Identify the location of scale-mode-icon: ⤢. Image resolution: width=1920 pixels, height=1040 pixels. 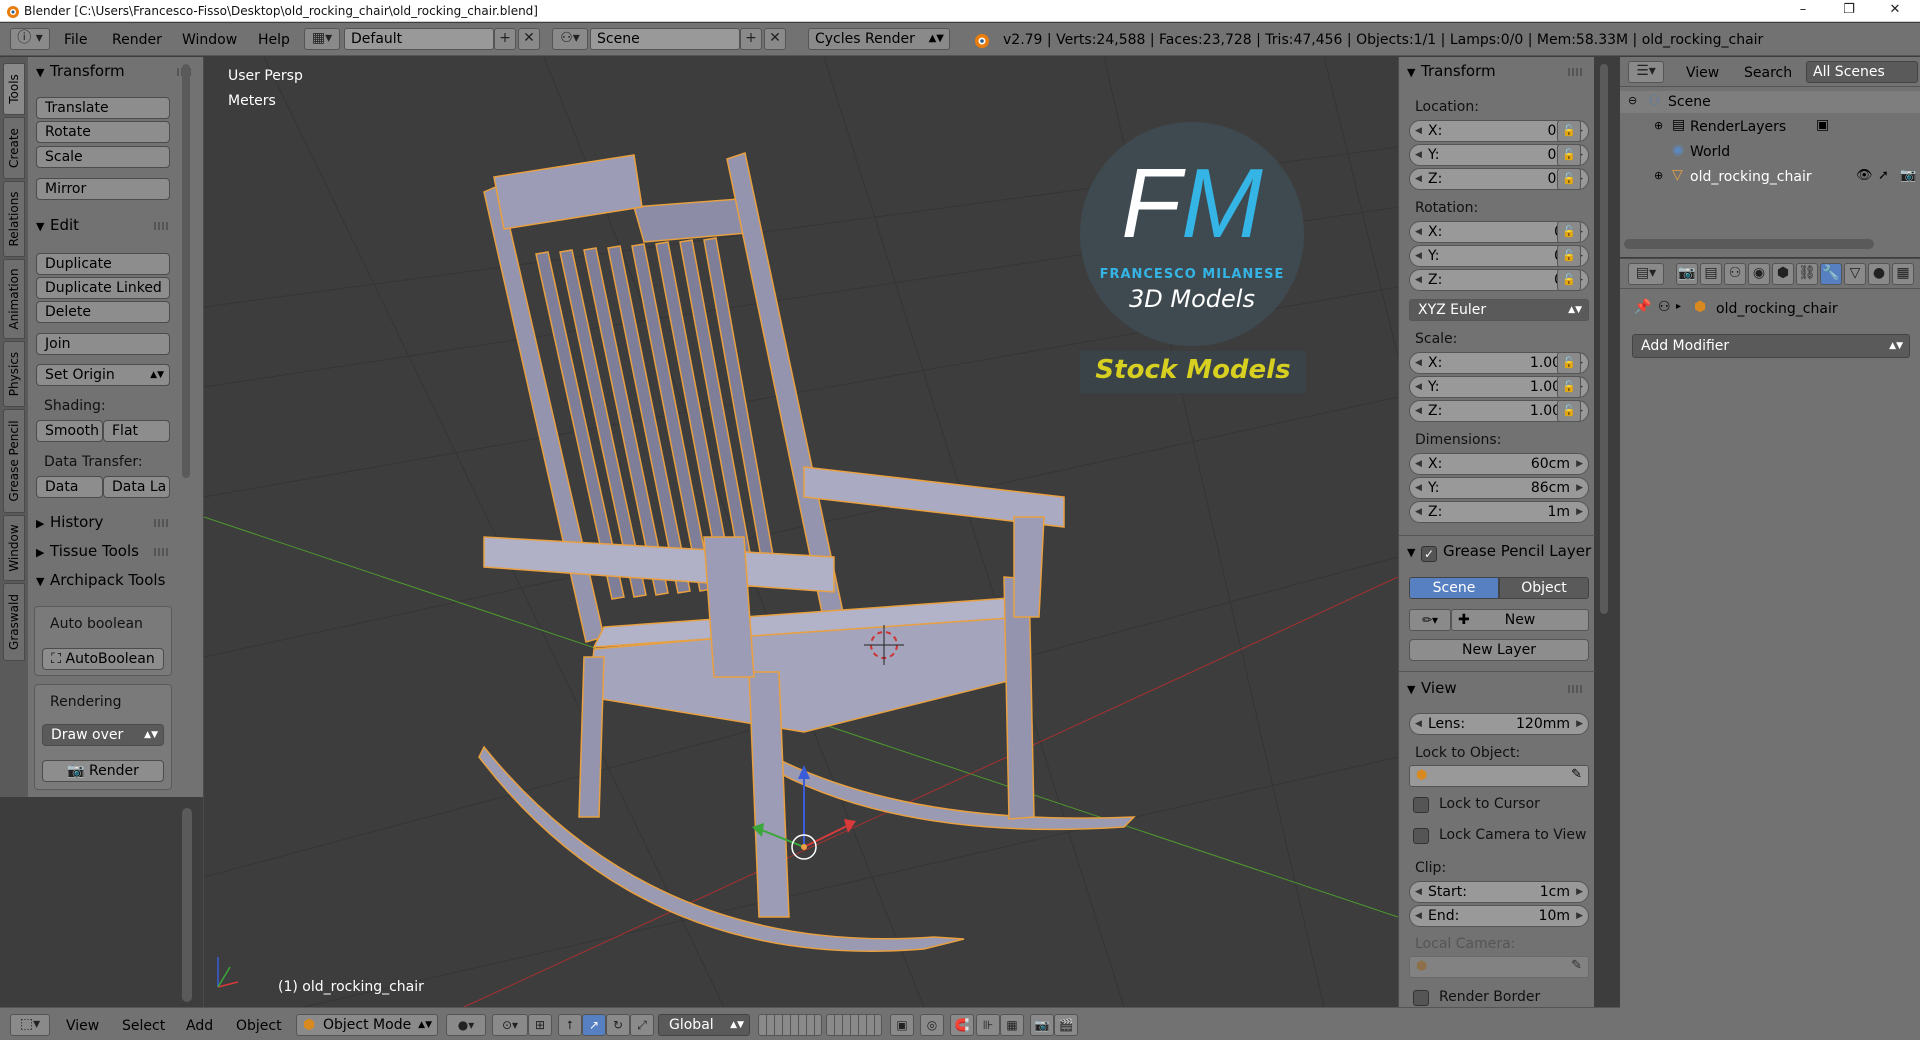
(642, 1025).